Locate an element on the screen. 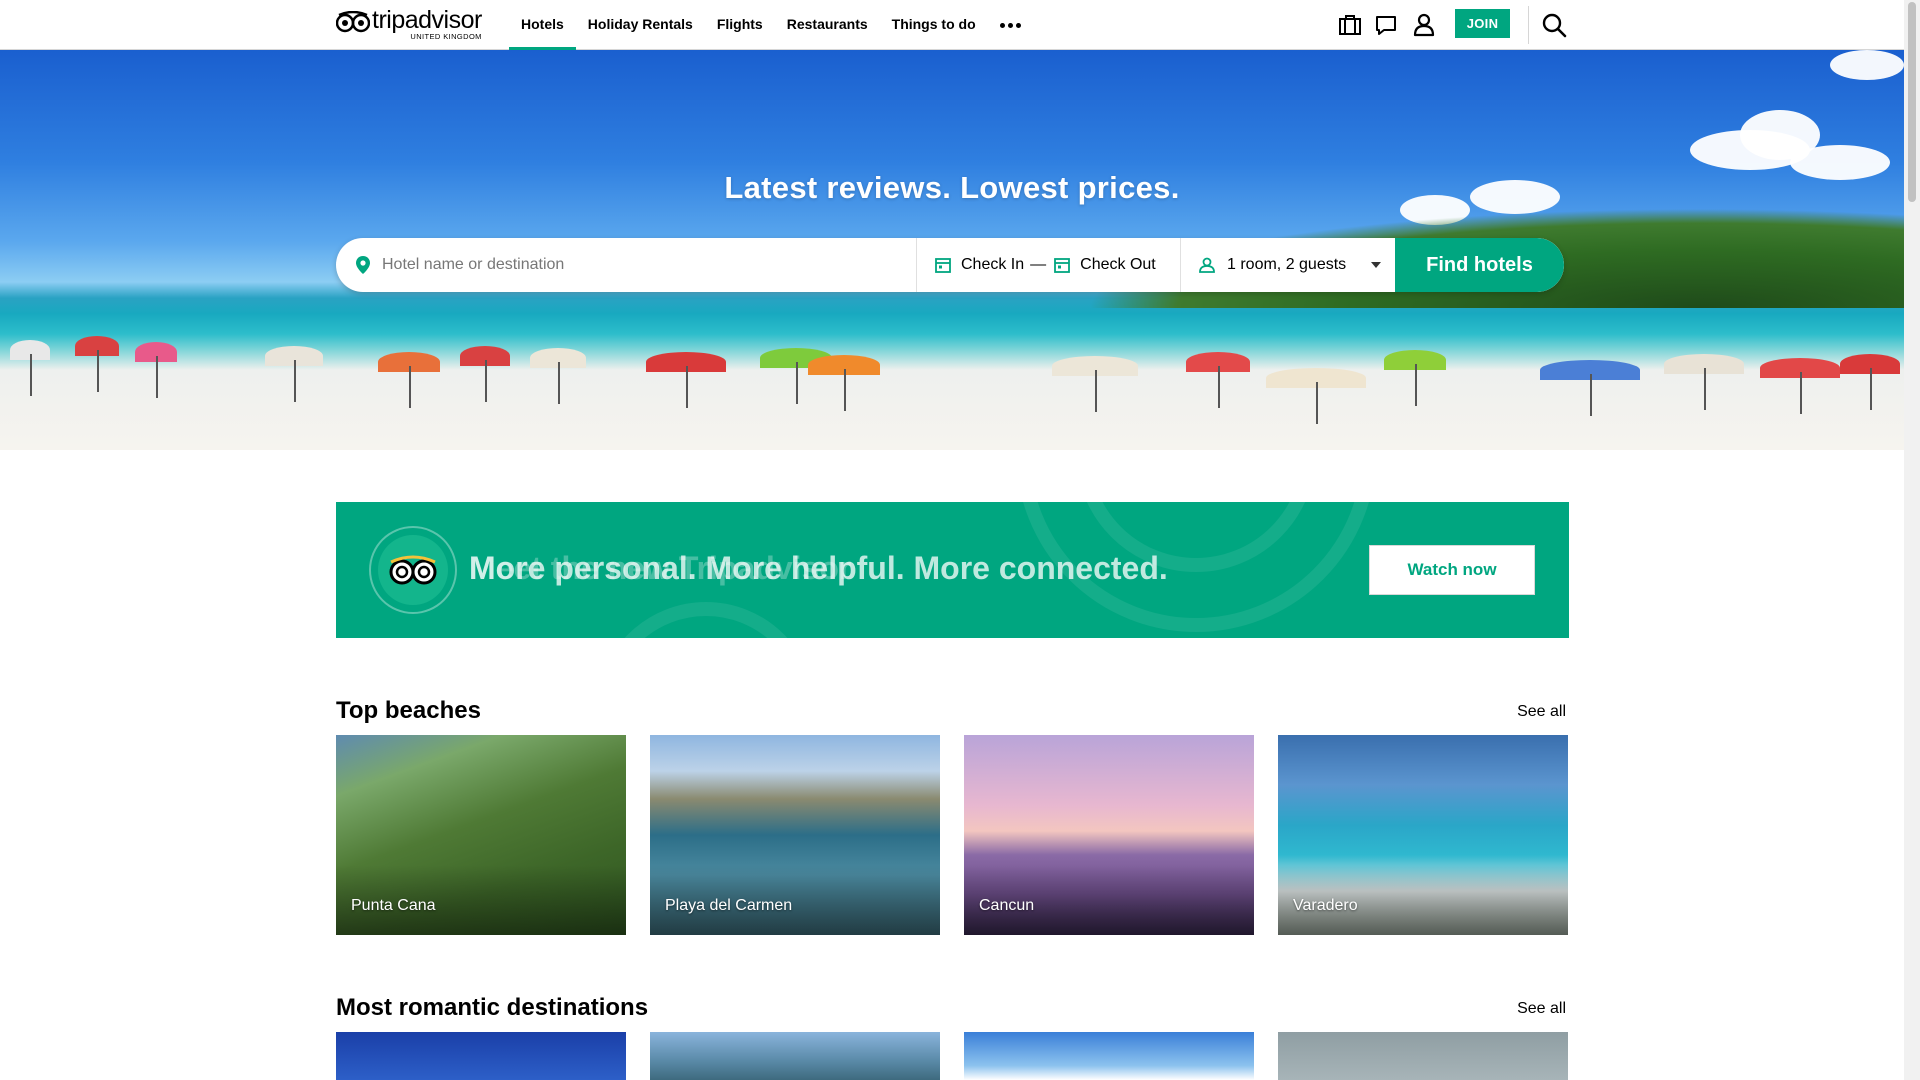  account-icon is located at coordinates (1424, 25).